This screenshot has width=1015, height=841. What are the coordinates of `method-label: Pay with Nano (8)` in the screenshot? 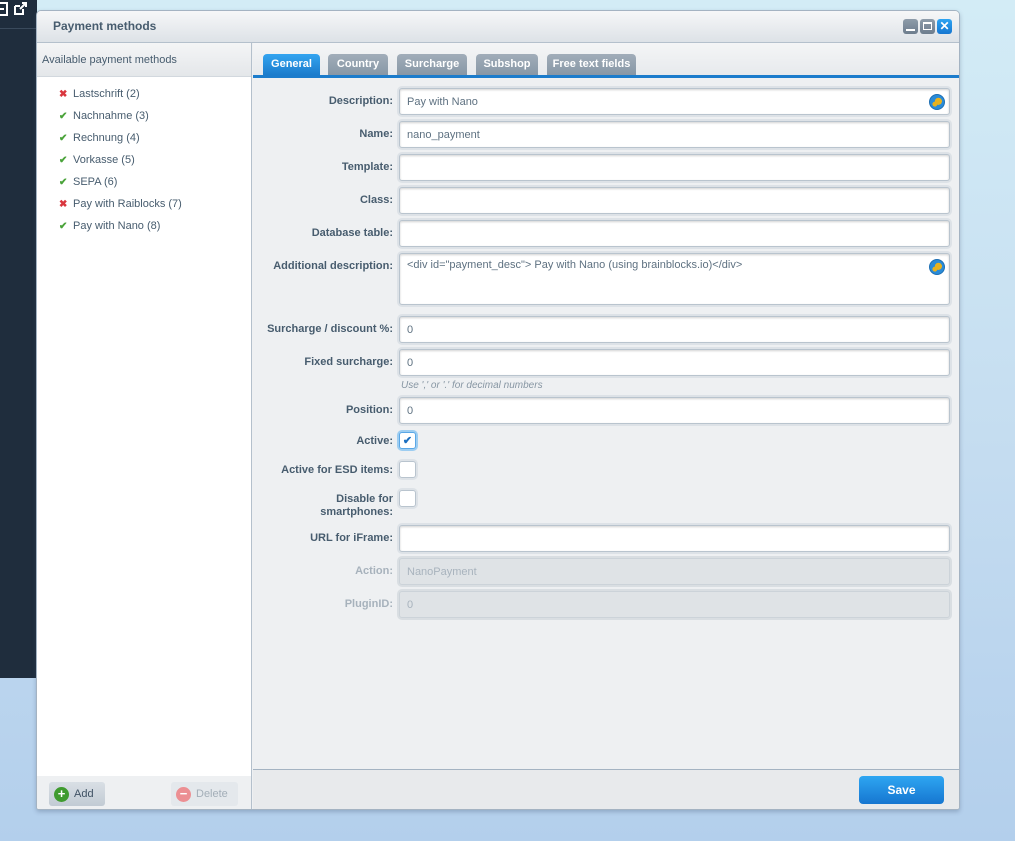 It's located at (117, 226).